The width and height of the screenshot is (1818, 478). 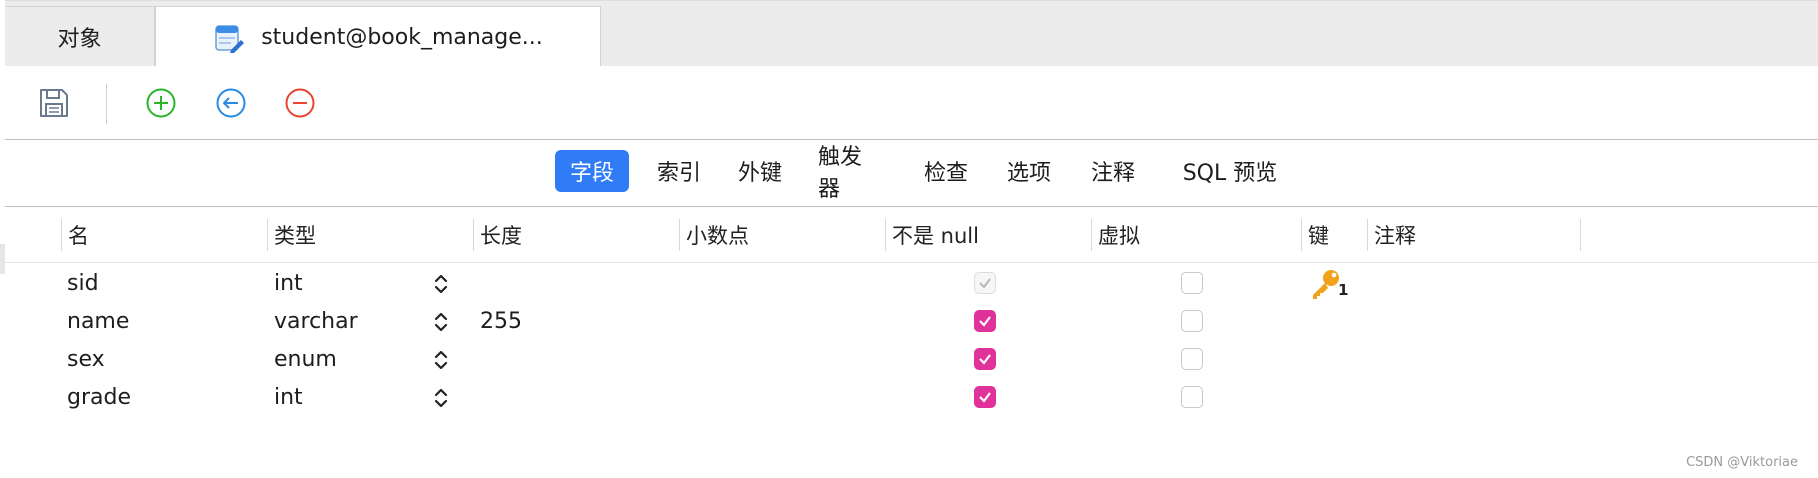 I want to click on column-header-length: 长度, so click(x=577, y=234).